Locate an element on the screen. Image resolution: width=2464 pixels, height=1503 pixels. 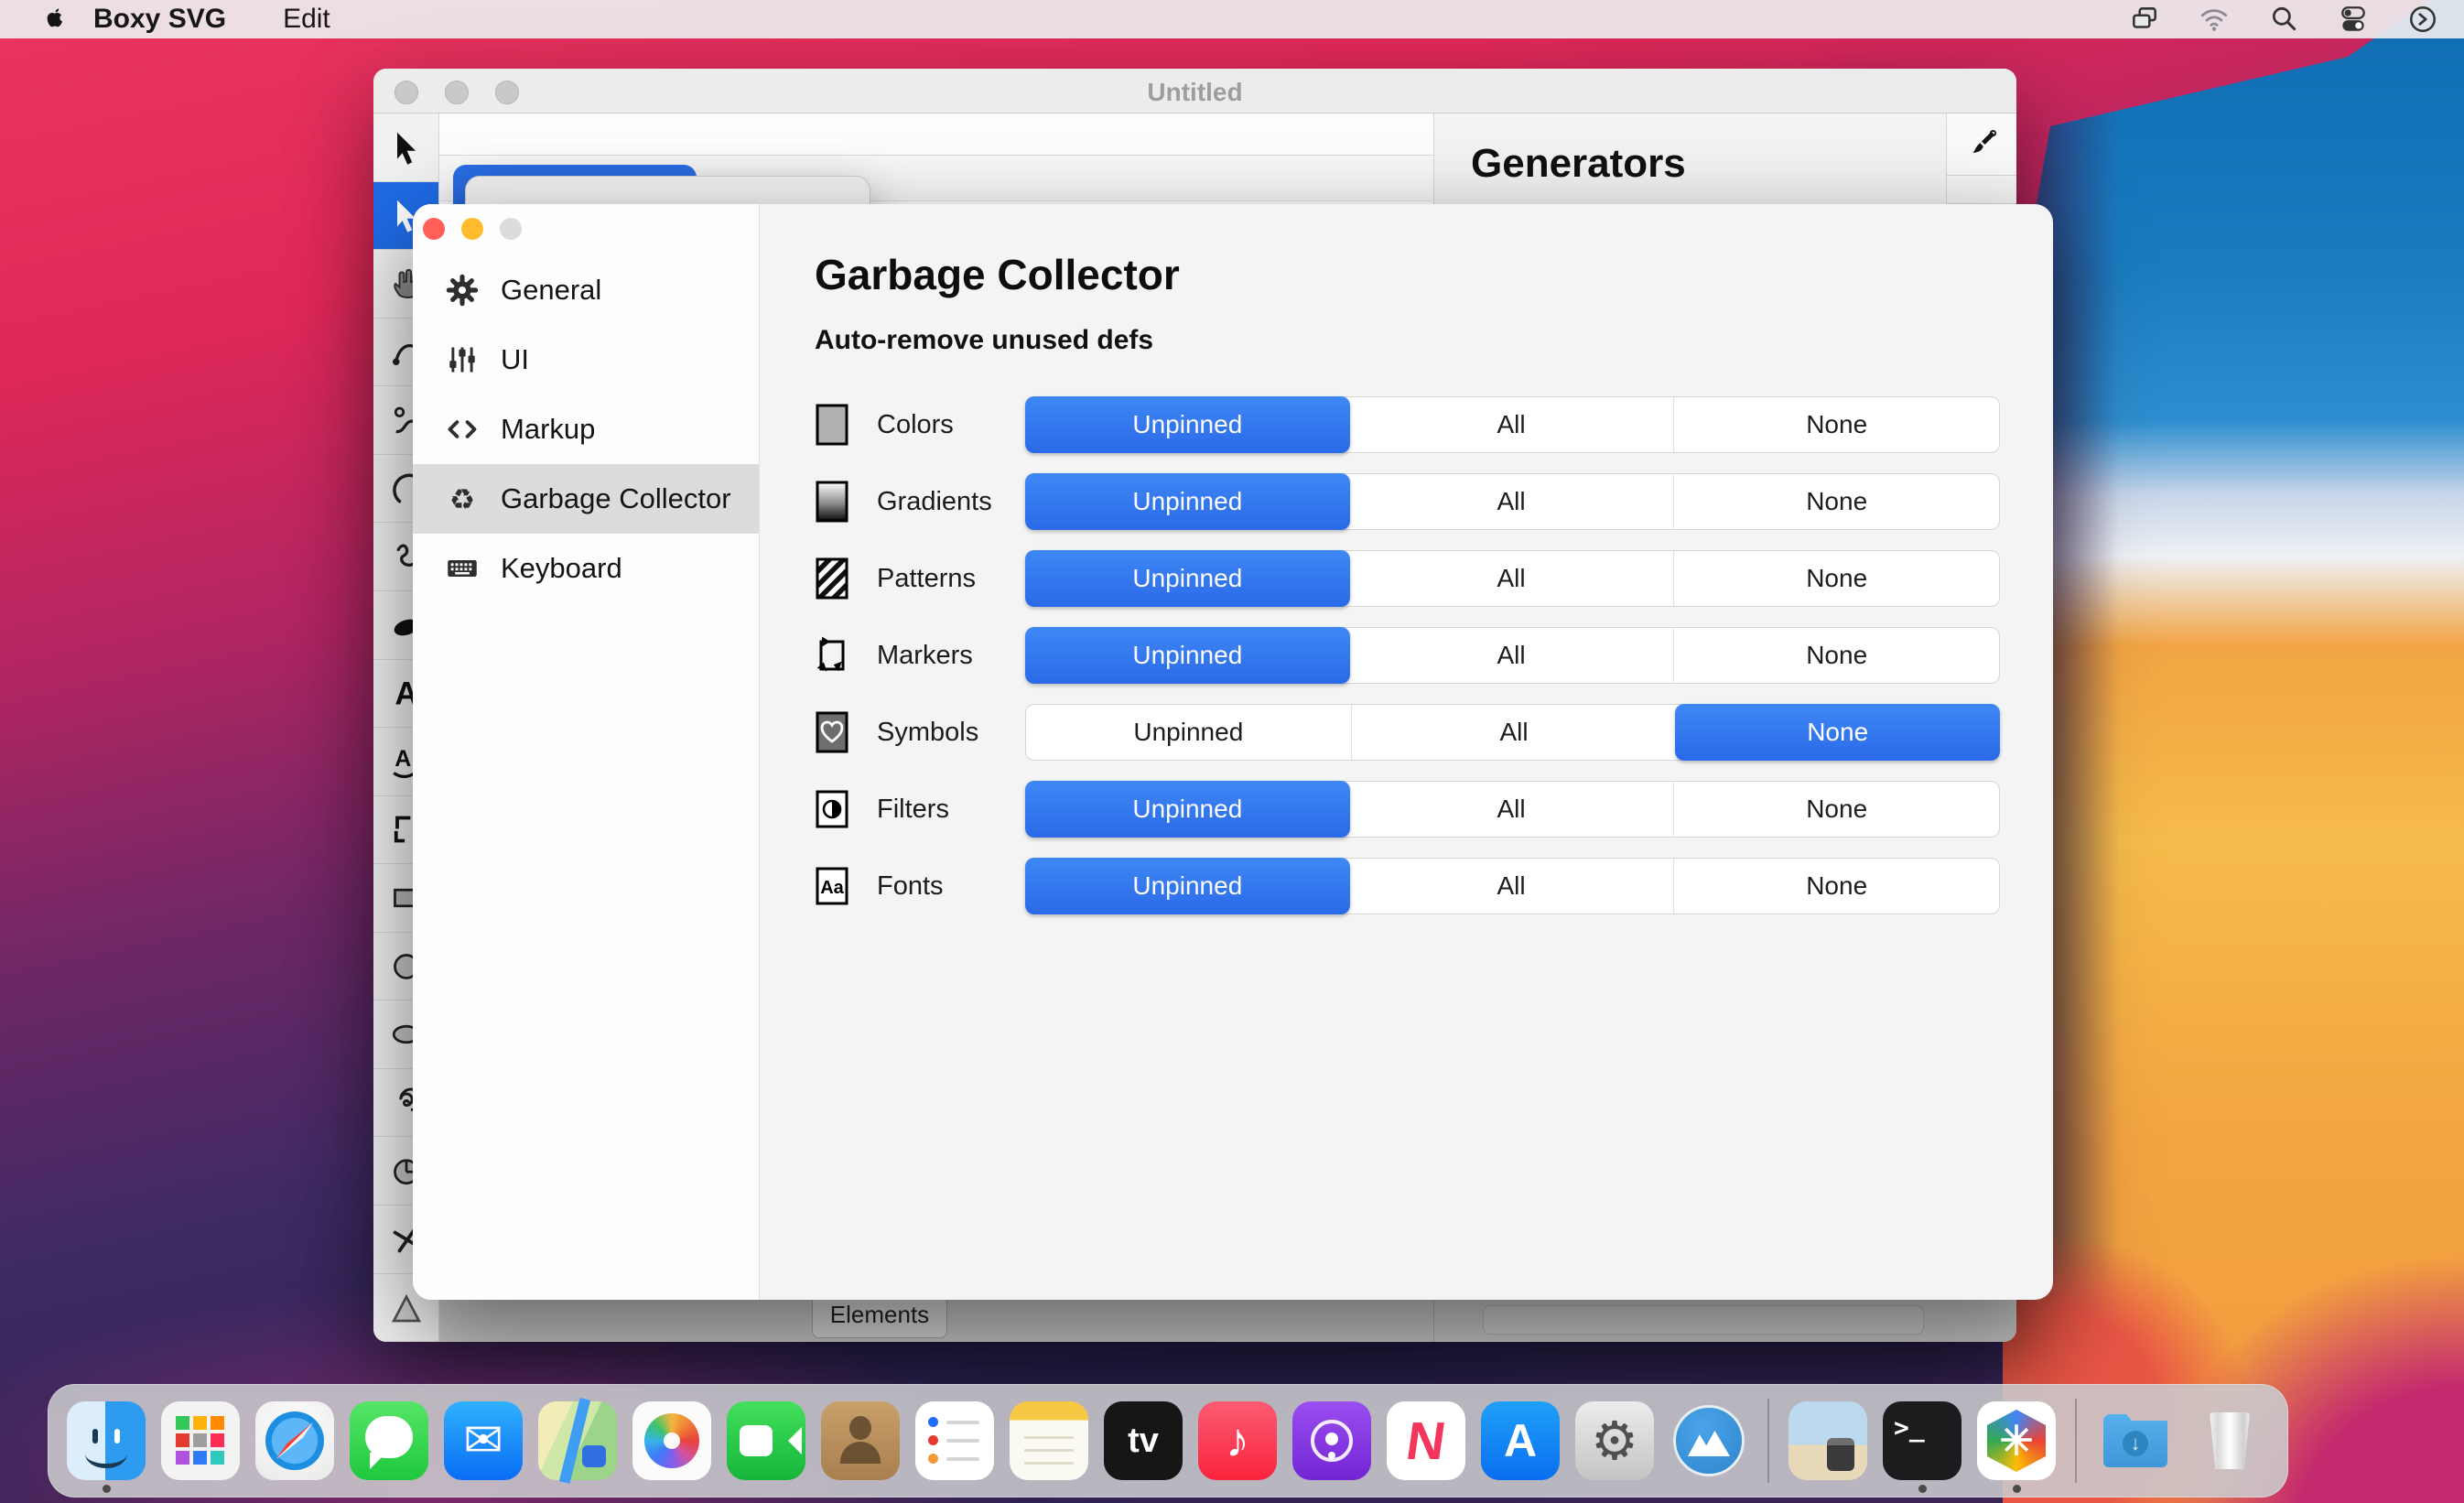
sidebar-item-markup: Markup is located at coordinates (586, 429).